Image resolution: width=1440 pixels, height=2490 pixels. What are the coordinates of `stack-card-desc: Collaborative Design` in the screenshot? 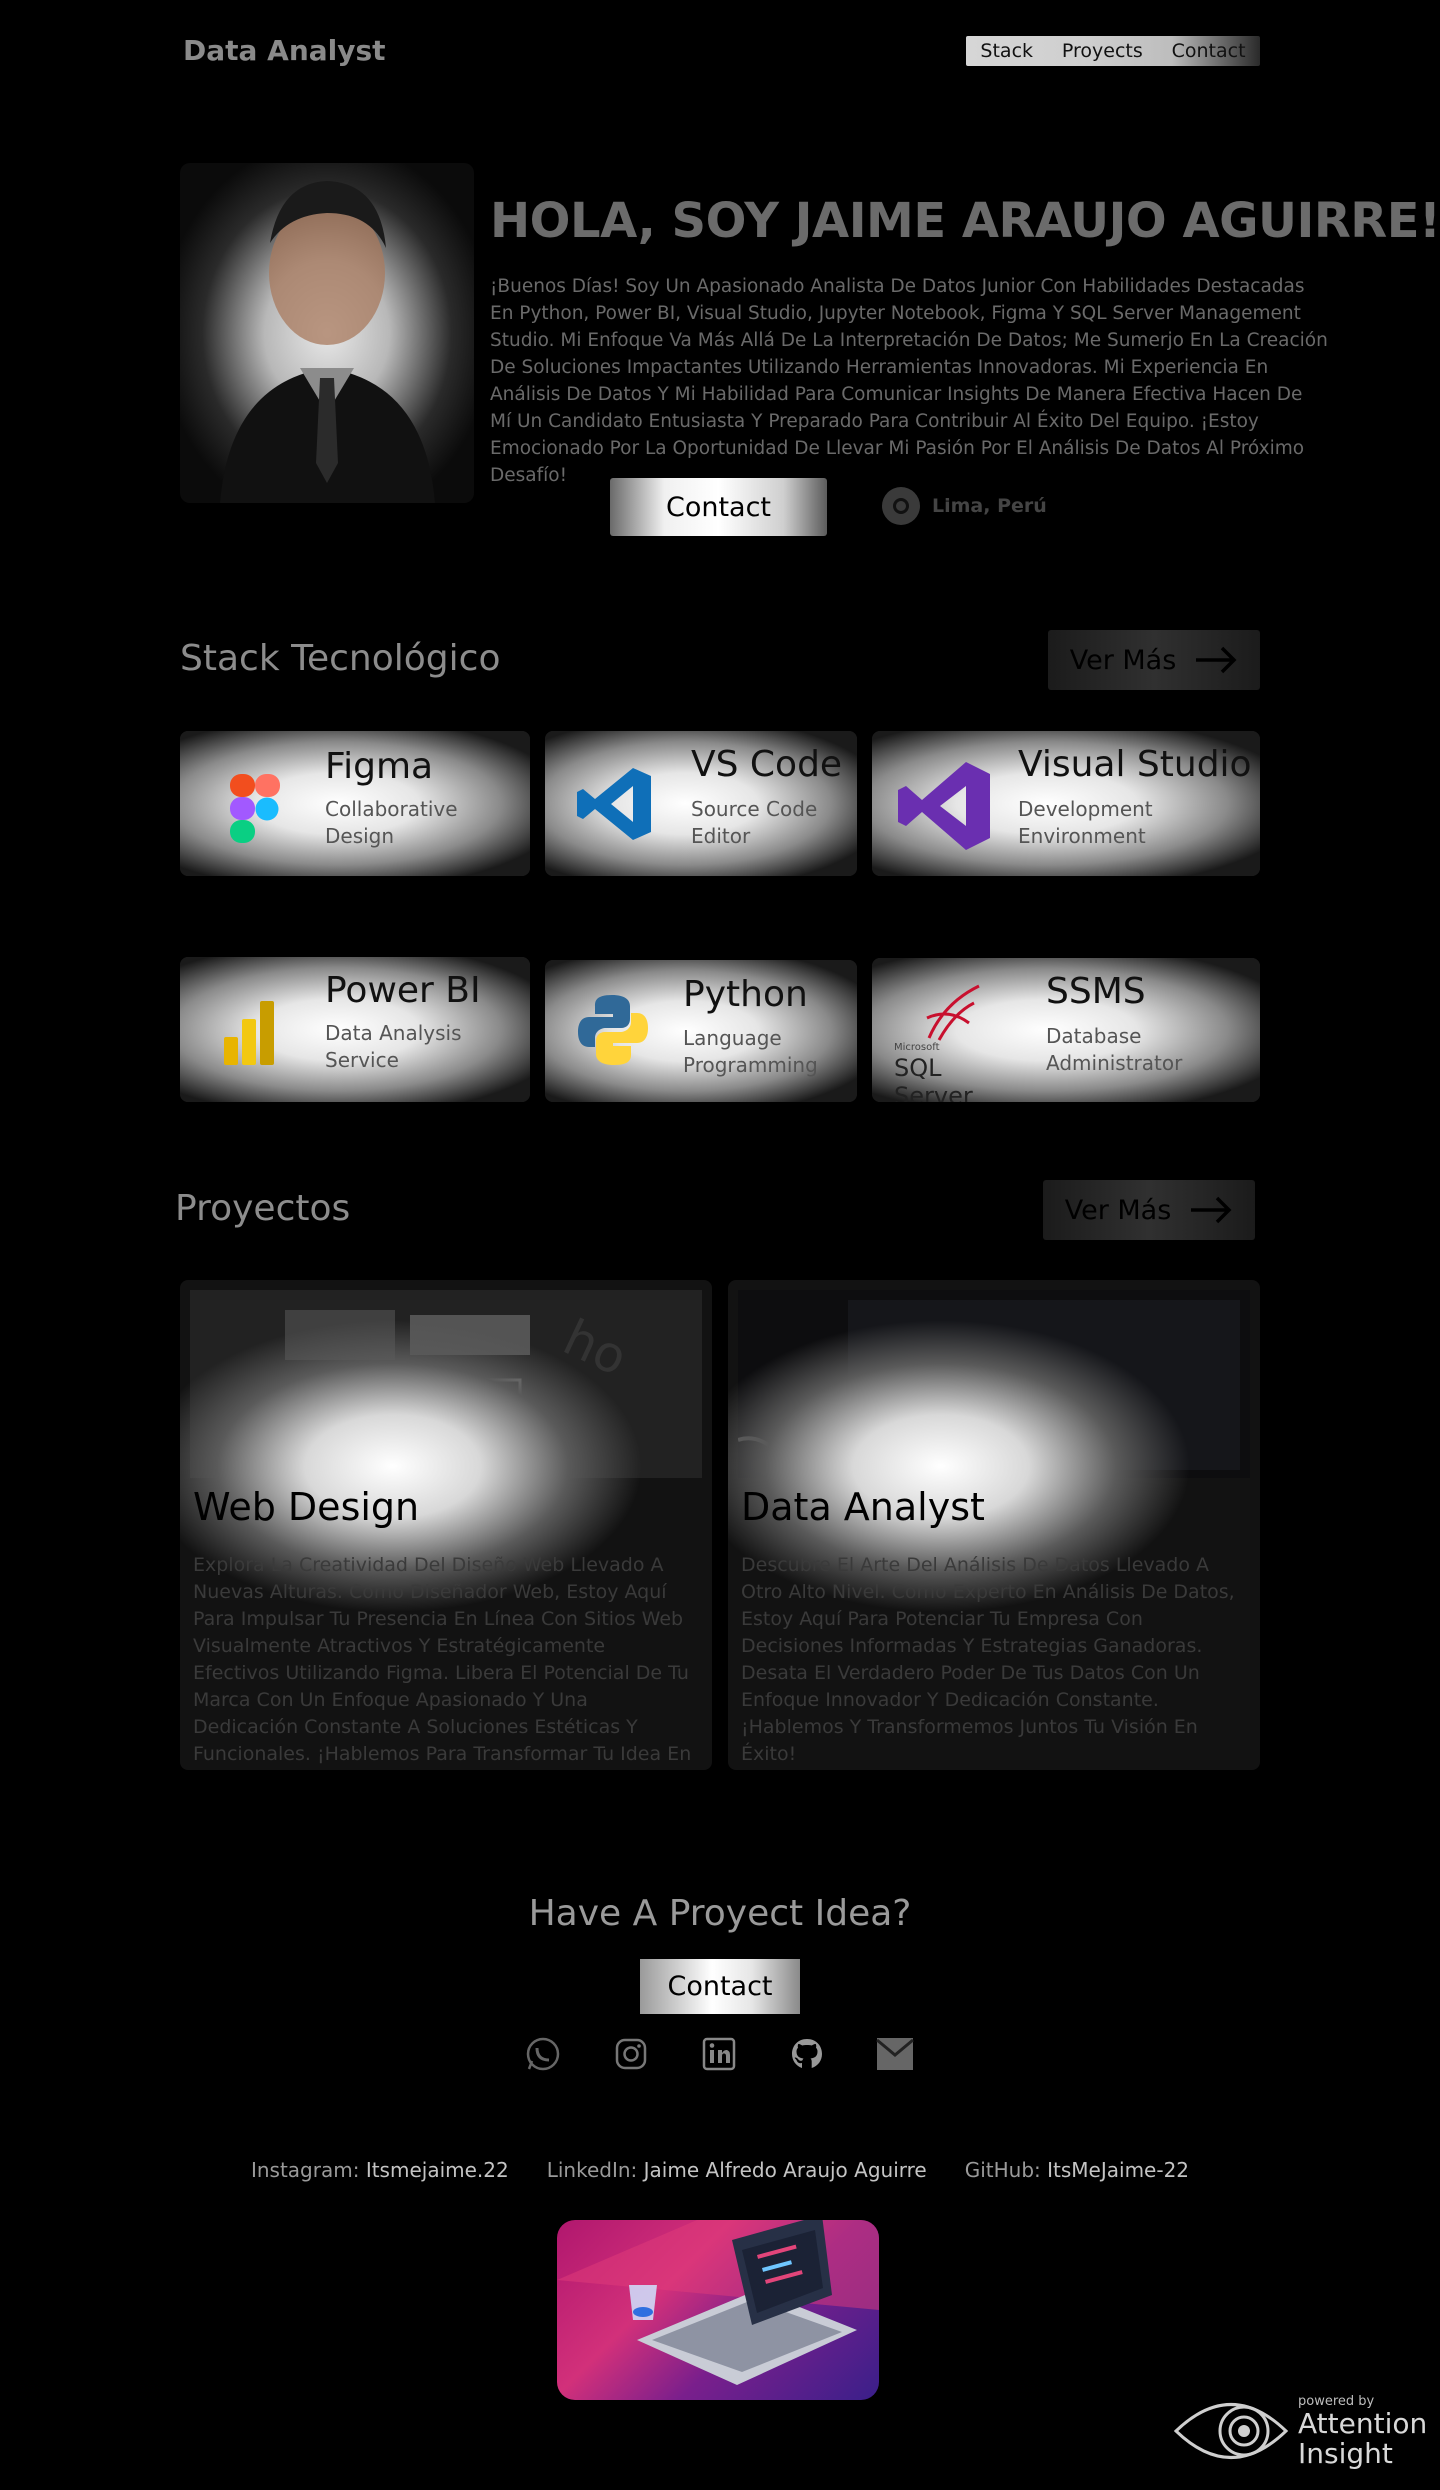 It's located at (391, 822).